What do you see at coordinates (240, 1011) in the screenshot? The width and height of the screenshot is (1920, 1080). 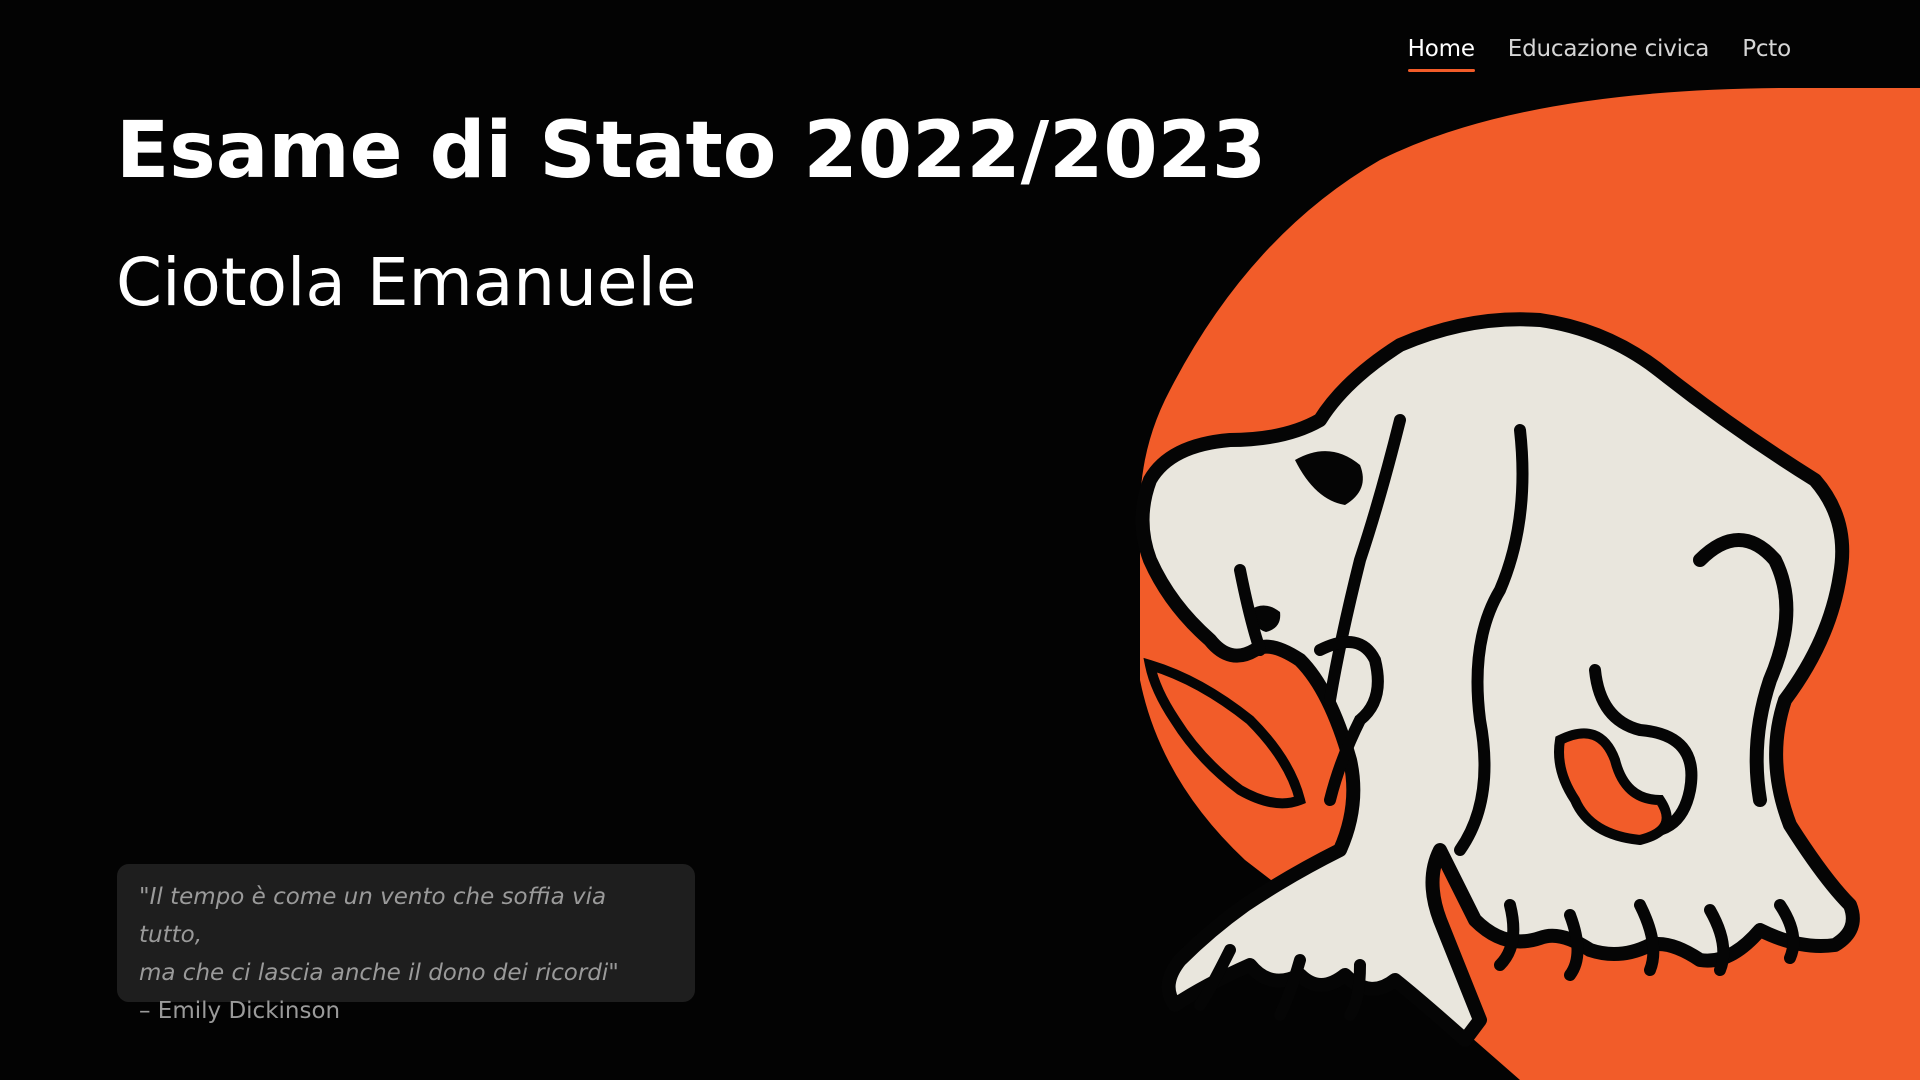 I see `quote-author: – Emily Dickinson` at bounding box center [240, 1011].